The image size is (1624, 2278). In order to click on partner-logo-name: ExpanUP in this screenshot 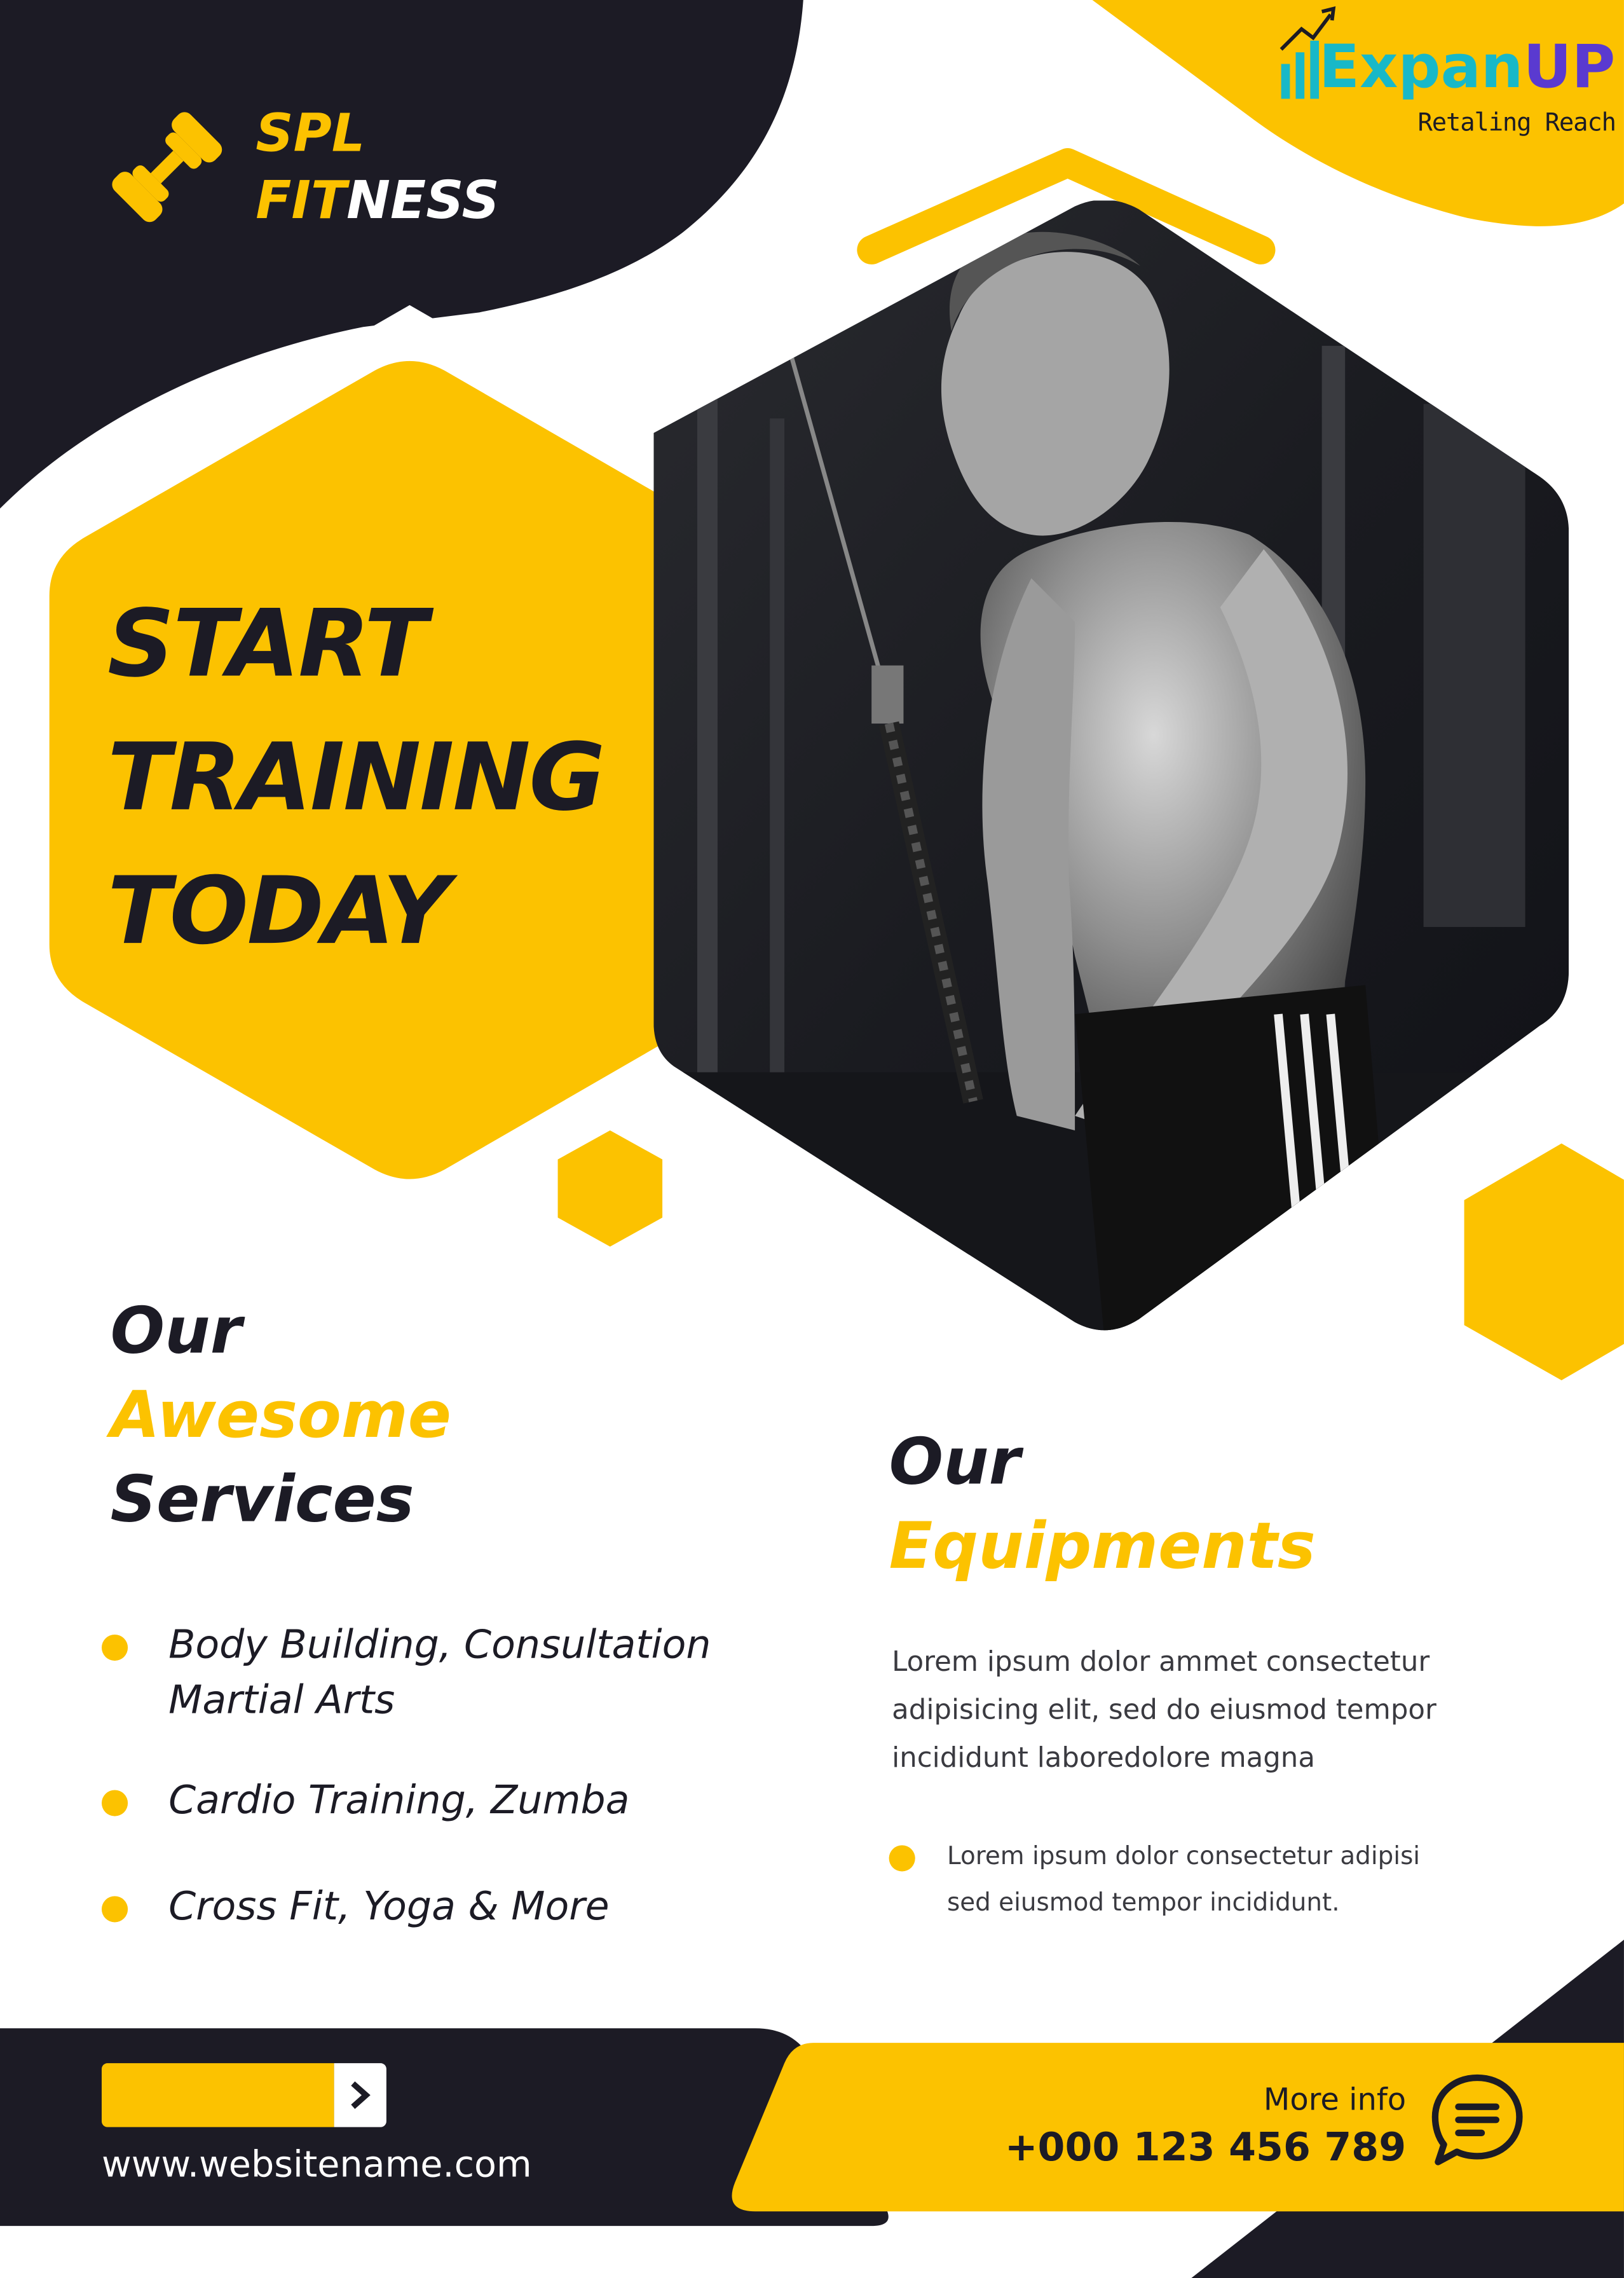, I will do `click(1468, 67)`.